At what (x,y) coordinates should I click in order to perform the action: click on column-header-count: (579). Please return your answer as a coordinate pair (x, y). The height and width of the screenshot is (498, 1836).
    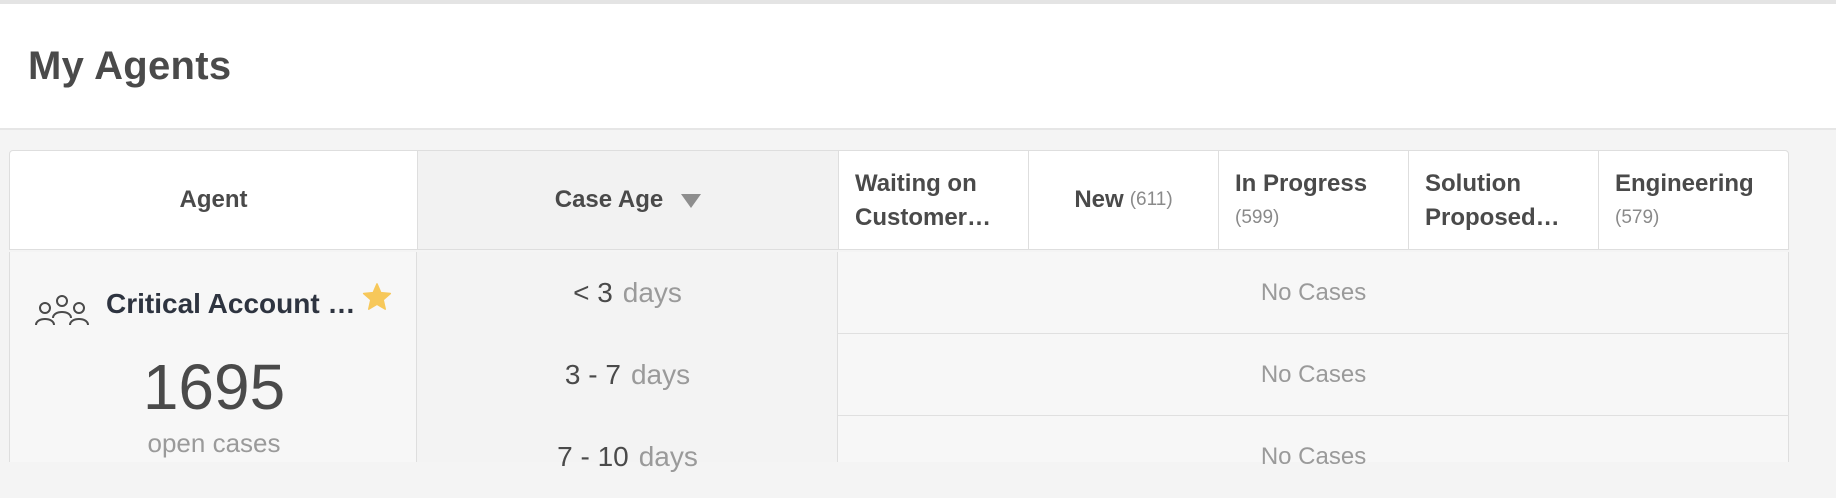
    Looking at the image, I should click on (1637, 217).